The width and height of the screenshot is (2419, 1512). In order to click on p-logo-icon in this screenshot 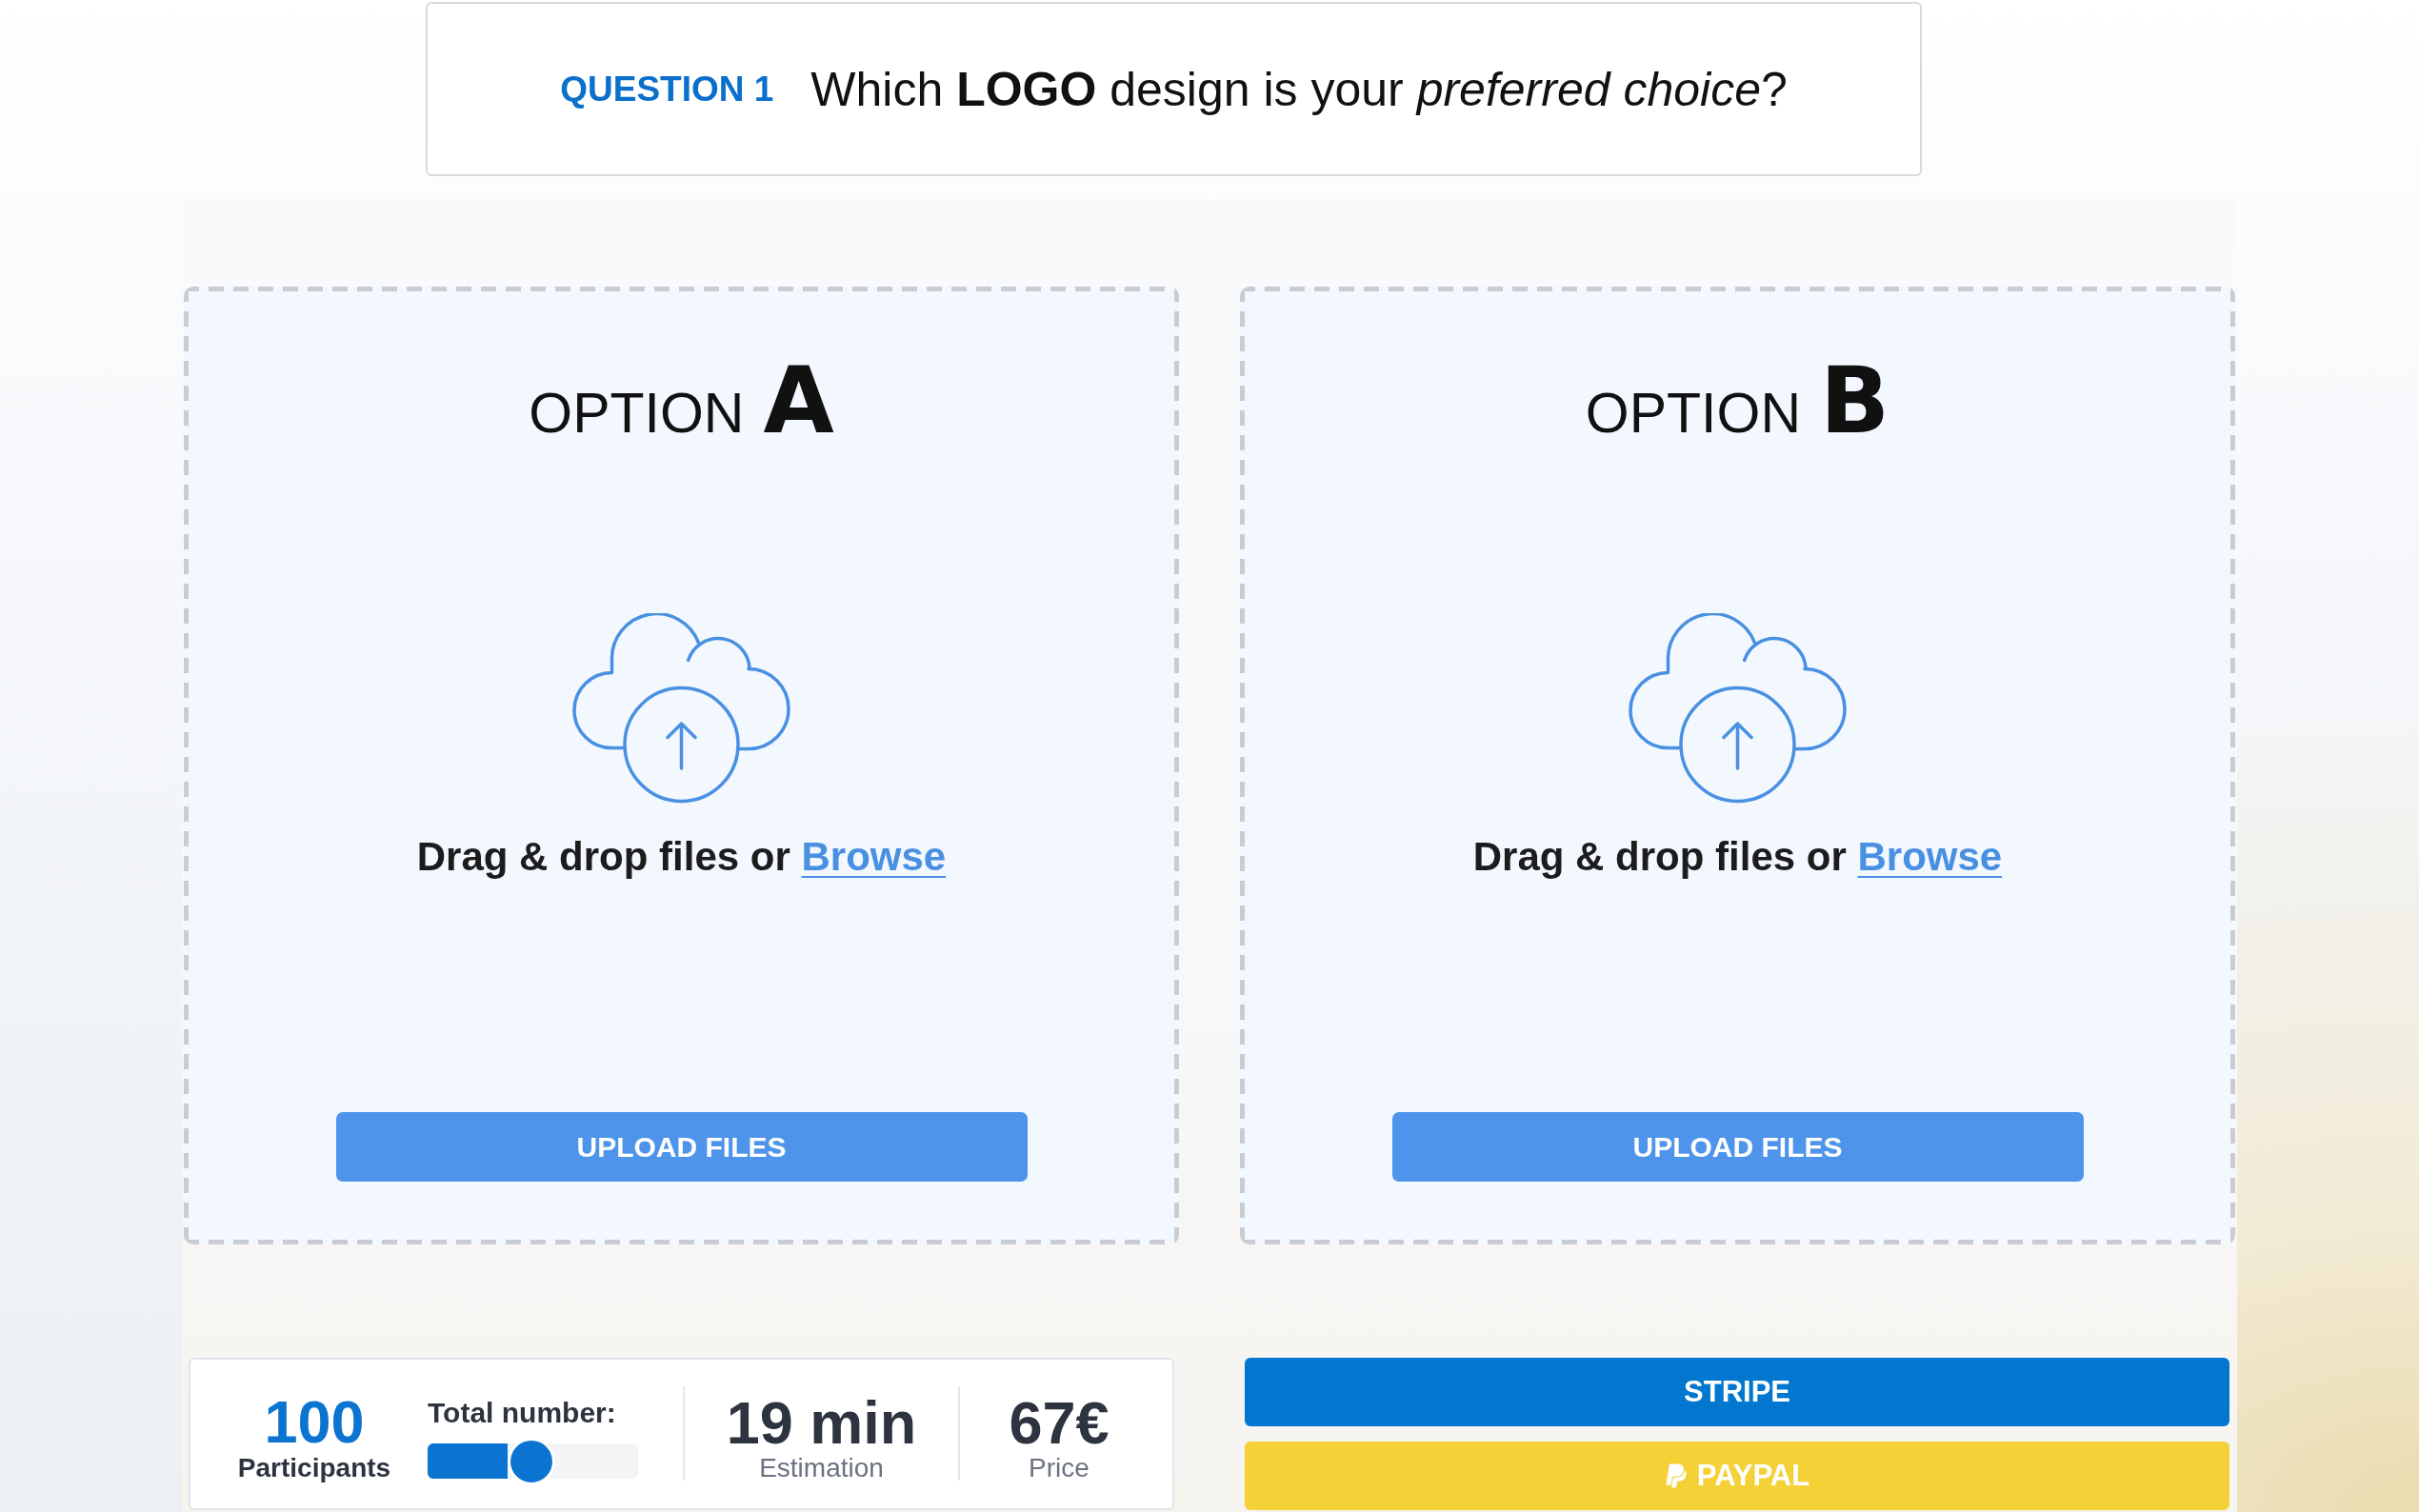, I will do `click(1676, 1475)`.